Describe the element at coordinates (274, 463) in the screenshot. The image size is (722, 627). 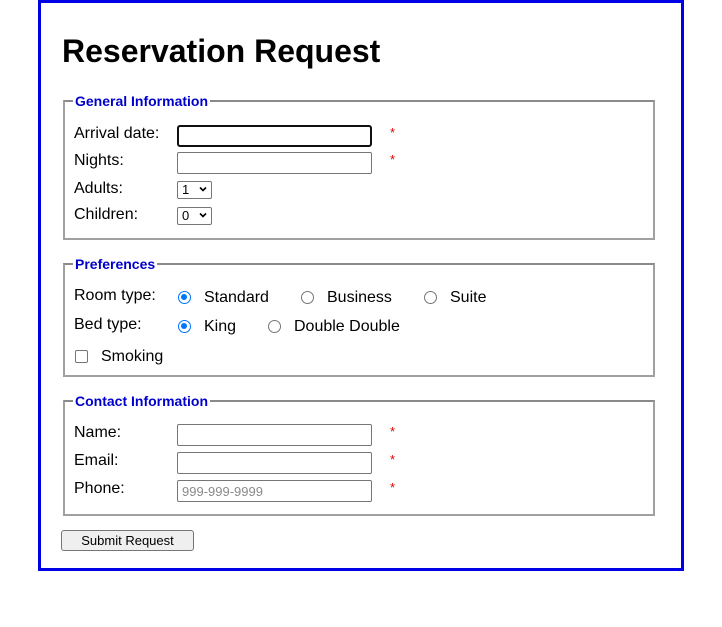
I see `email-input` at that location.